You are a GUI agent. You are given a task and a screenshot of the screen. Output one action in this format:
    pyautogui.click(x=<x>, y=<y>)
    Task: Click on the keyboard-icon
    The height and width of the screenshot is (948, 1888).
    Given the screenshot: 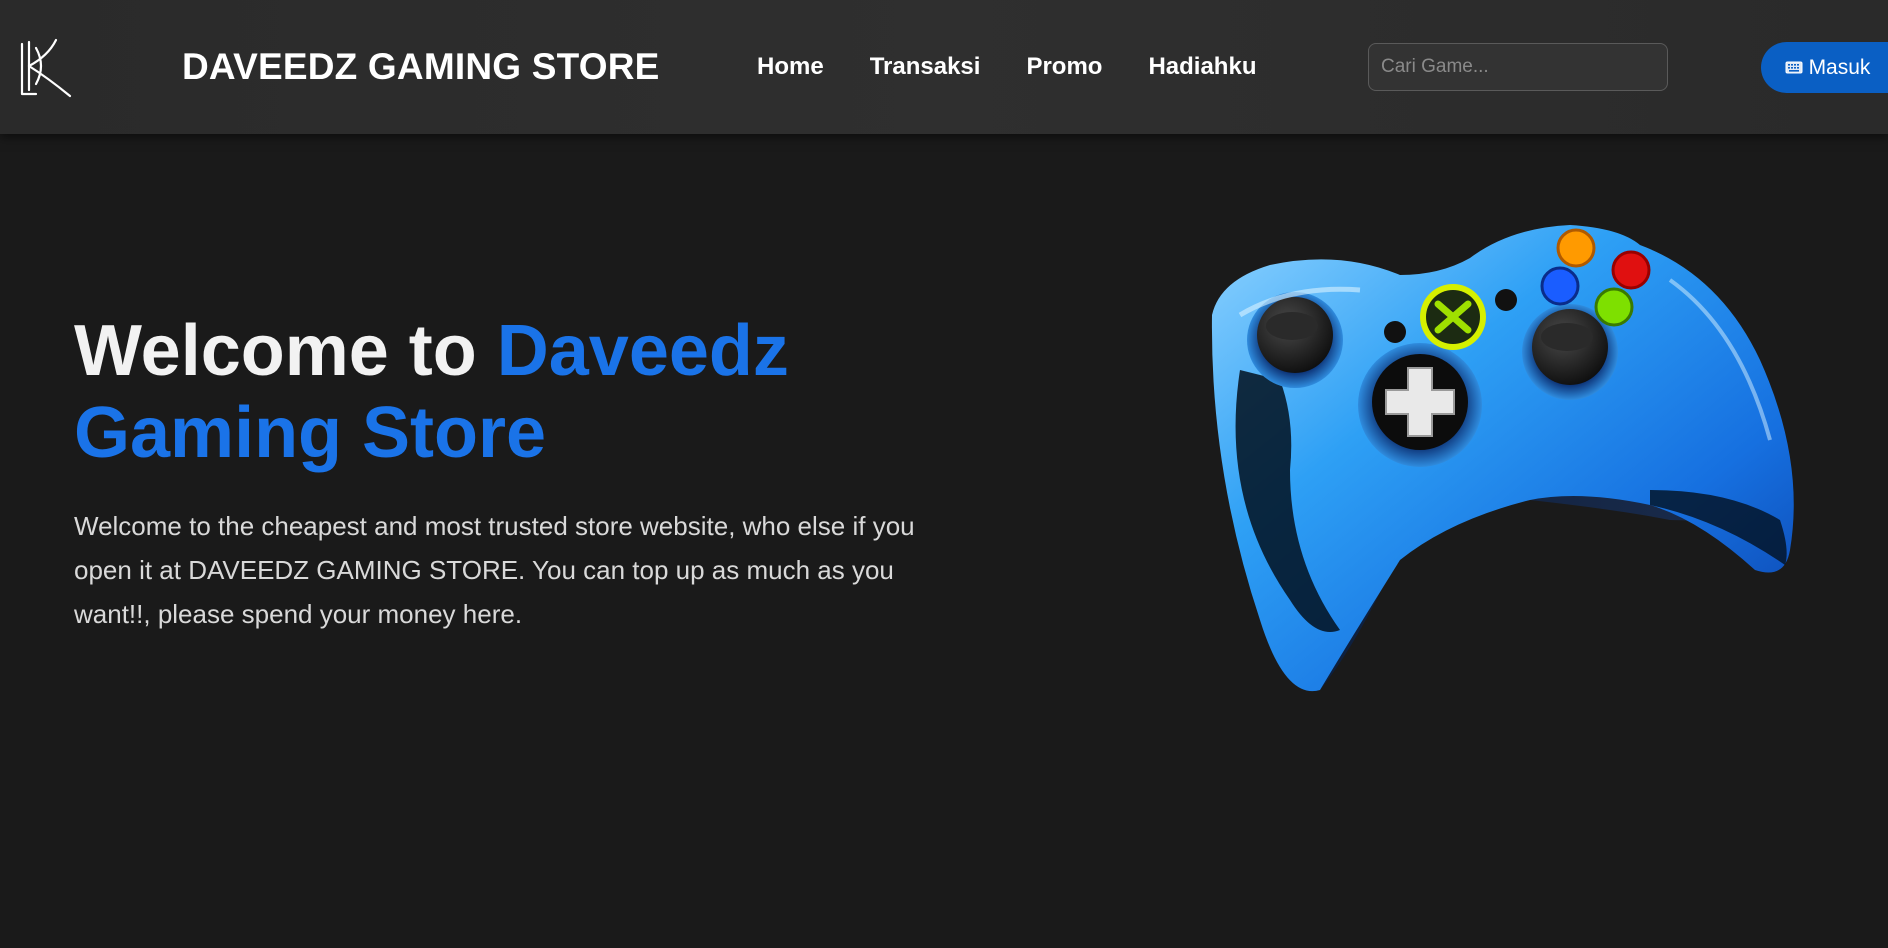 What is the action you would take?
    pyautogui.click(x=1795, y=68)
    